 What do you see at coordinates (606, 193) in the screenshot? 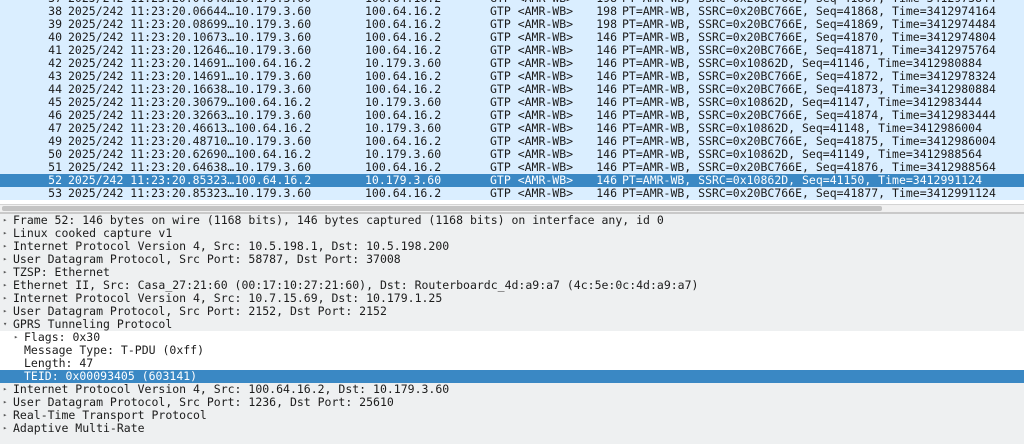
I see `packet-len-cell: 146` at bounding box center [606, 193].